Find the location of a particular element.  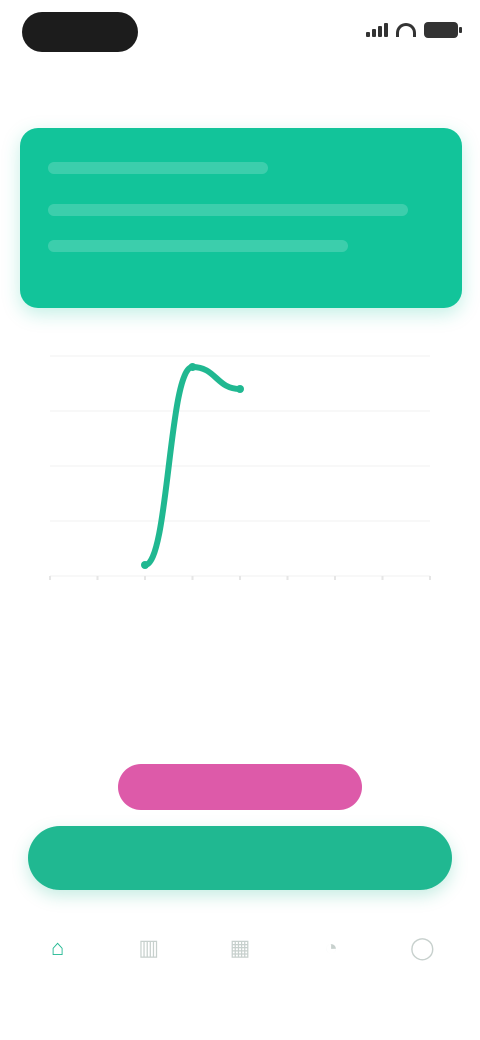

bottom-tab-bar: ⌂ ▥ ▦ ◔ ◯ is located at coordinates (240, 980).